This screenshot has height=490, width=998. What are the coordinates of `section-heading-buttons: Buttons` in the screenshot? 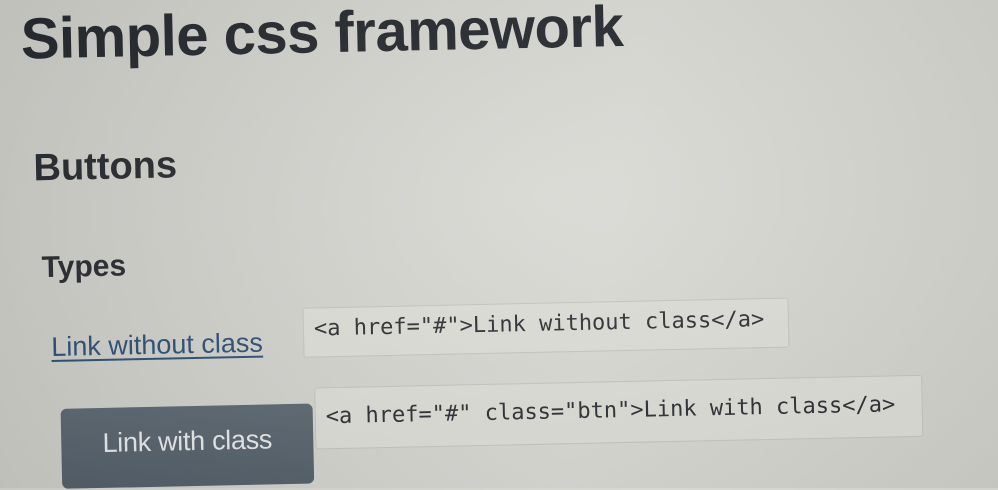 It's located at (105, 167).